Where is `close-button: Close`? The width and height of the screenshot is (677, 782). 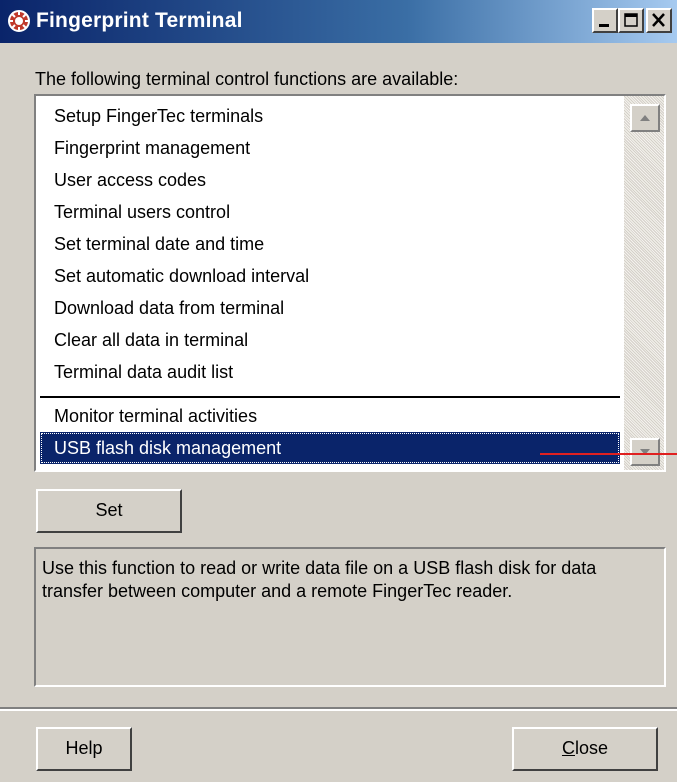
close-button: Close is located at coordinates (585, 749).